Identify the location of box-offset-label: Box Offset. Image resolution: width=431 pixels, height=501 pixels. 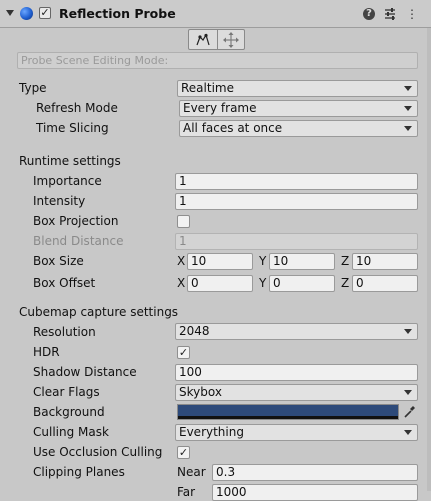
(64, 283).